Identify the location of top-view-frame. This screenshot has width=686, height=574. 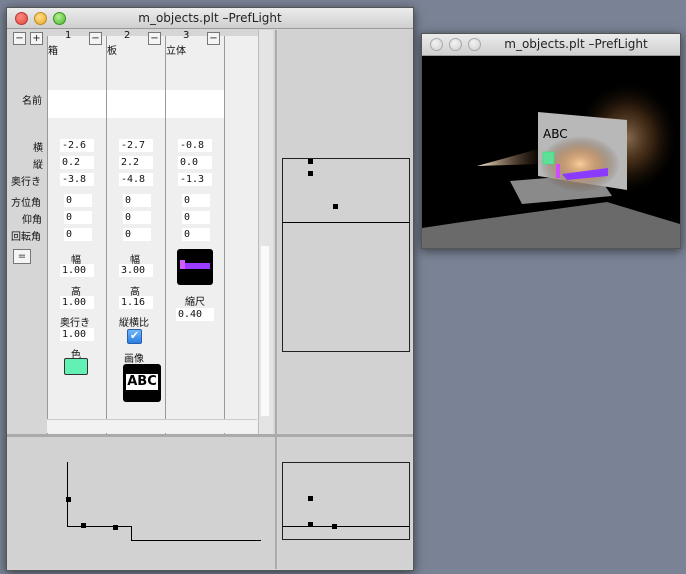
(346, 255).